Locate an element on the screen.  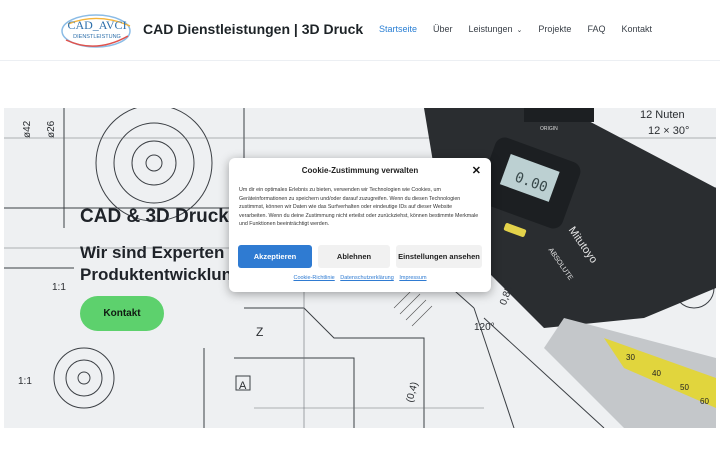
label-angle: 120° is located at coordinates (484, 327).